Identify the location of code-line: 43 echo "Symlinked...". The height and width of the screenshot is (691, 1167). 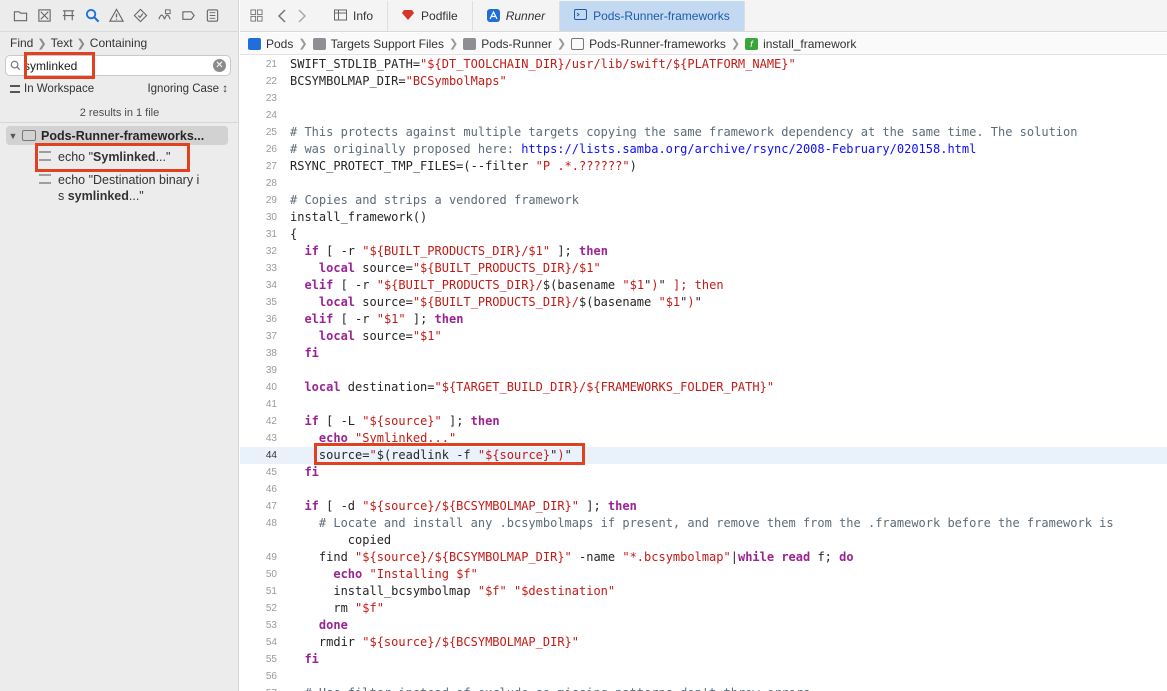
(703, 438).